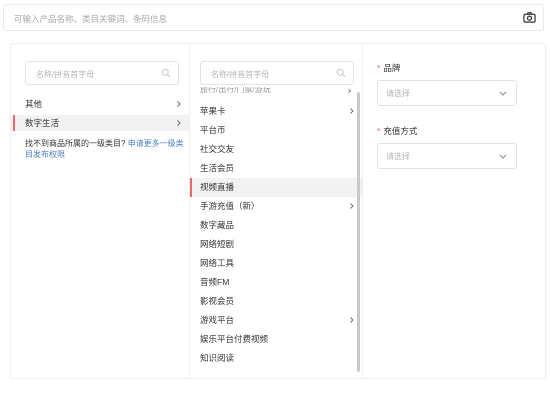  I want to click on camera-icon, so click(529, 17).